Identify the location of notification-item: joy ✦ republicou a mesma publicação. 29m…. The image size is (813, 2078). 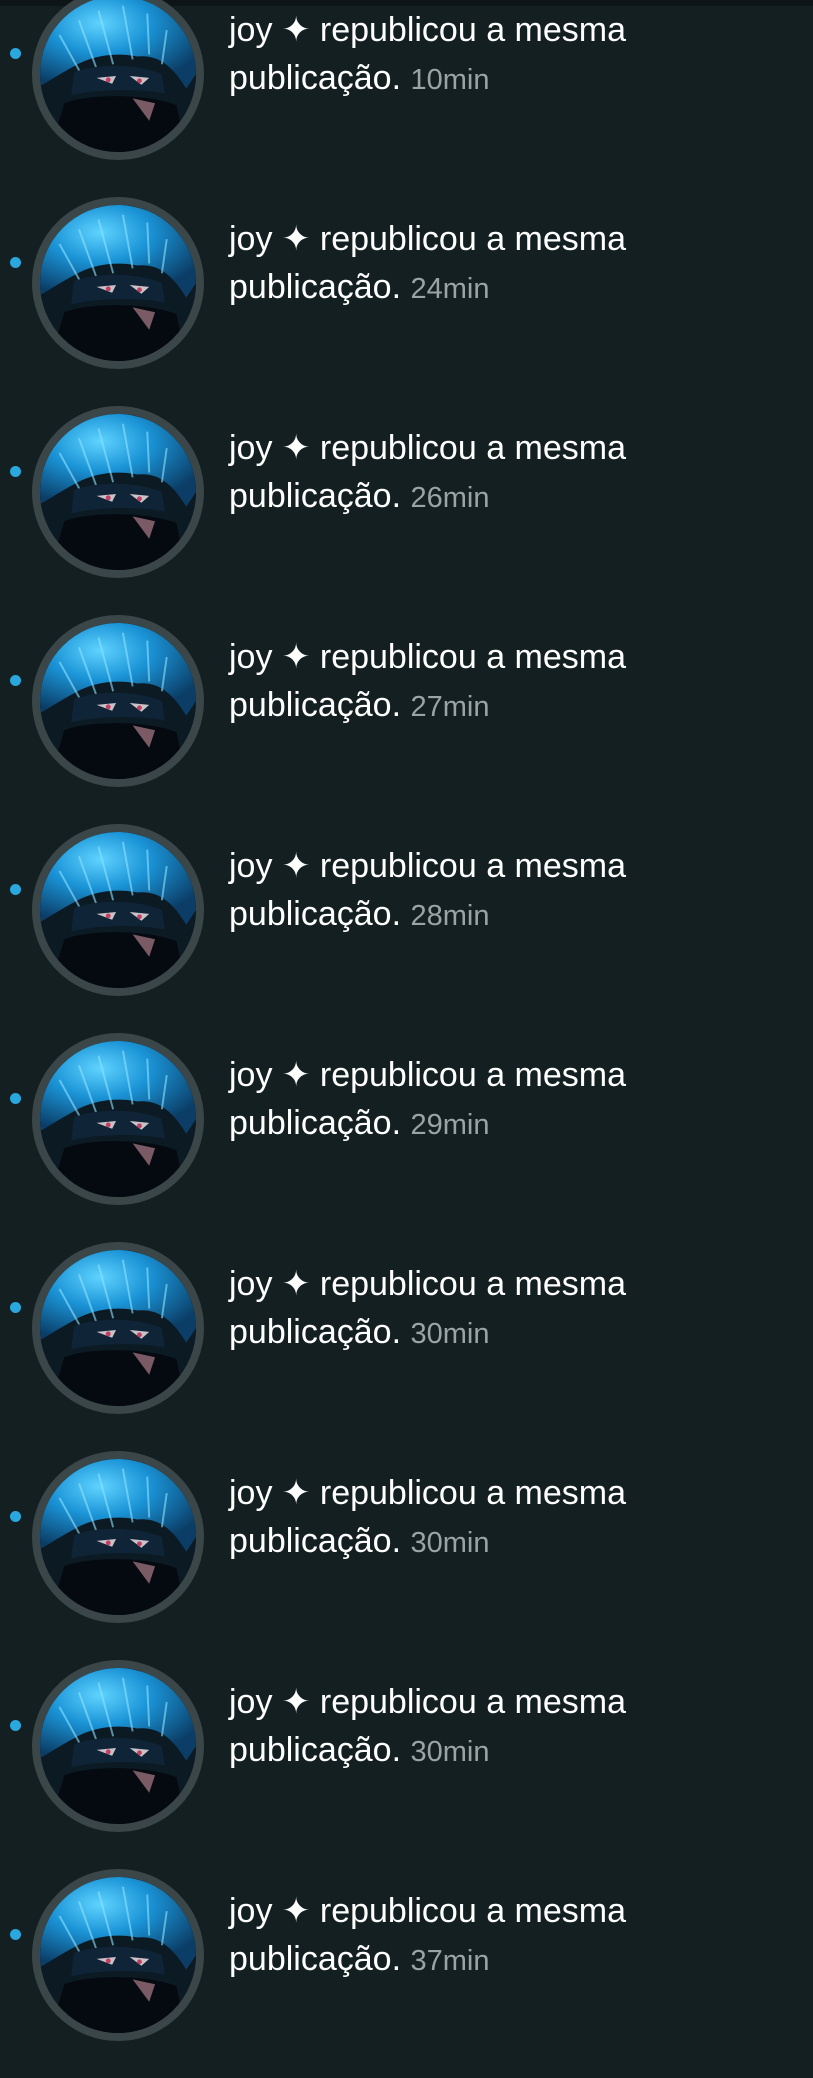
(406, 1137).